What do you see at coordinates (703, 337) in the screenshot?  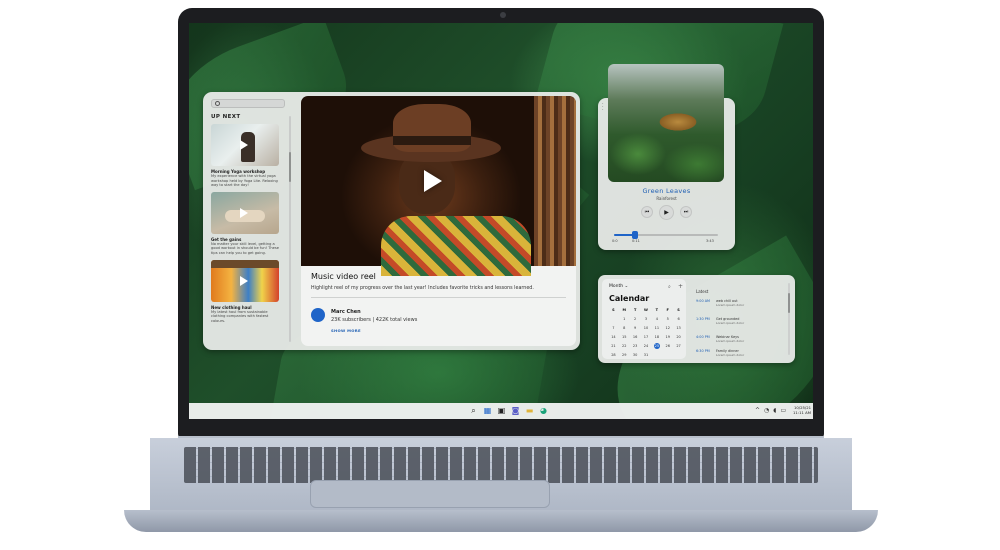 I see `agenda-time: 4:00 PM` at bounding box center [703, 337].